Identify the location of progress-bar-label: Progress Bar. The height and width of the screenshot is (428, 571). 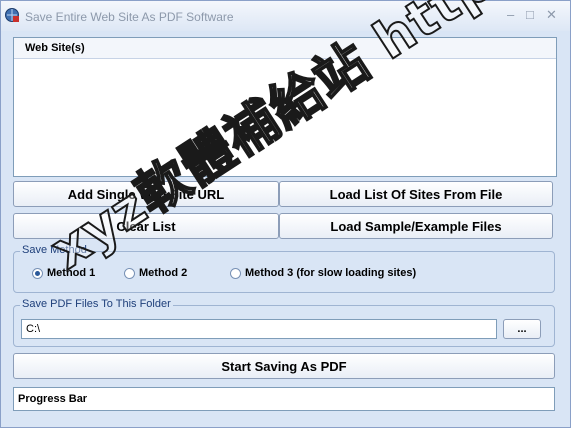
(53, 399).